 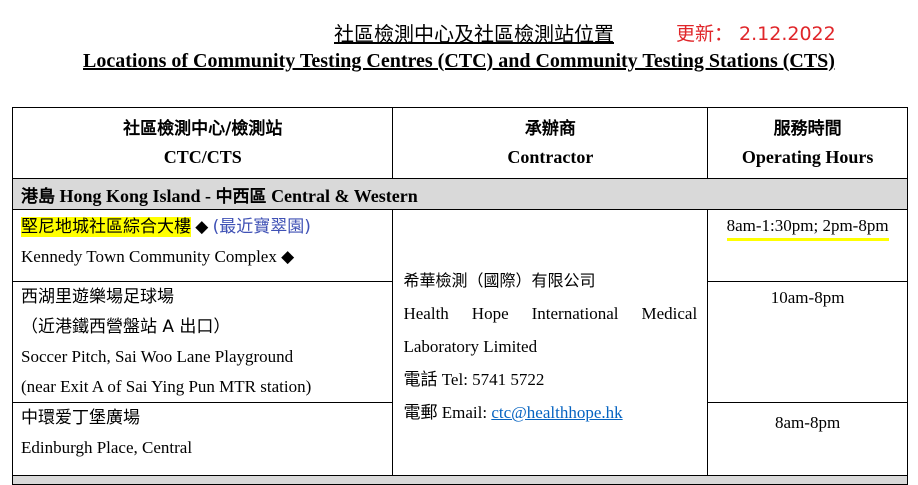 I want to click on header-ctc-cts: 社區檢測中心/檢測站 CTC/CTS, so click(x=202, y=143).